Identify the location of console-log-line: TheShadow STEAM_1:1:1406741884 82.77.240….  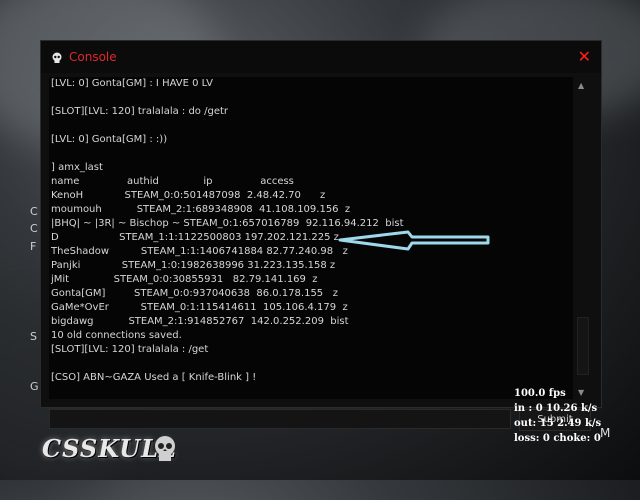
(199, 251).